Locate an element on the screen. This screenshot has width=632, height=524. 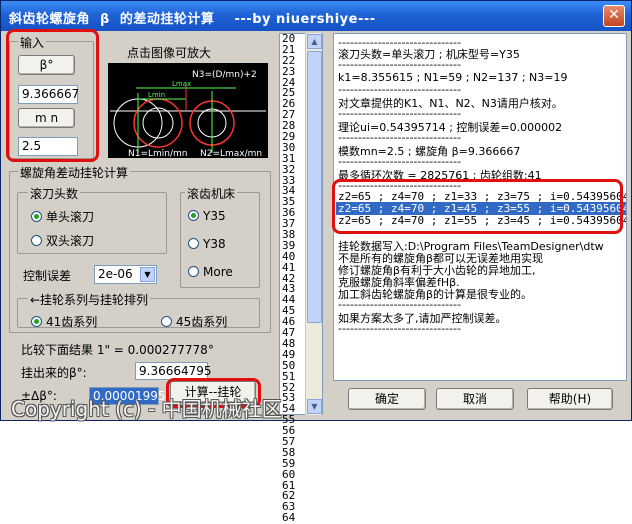
highlight-input-box is located at coordinates (52, 95).